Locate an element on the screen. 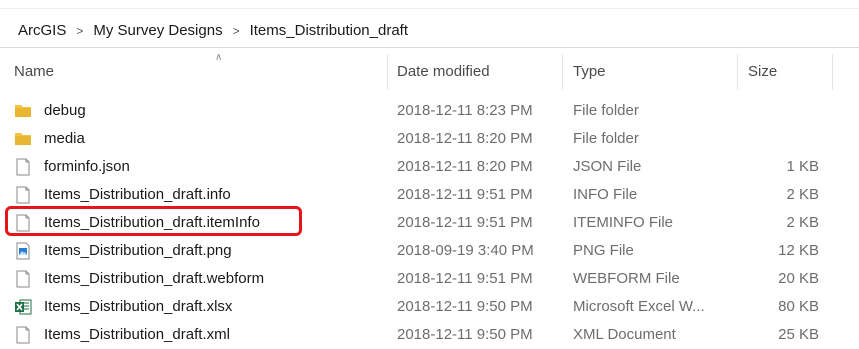 Image resolution: width=859 pixels, height=349 pixels. breadcrumb-item-items-distribution-draft: Items_Distribution_draft is located at coordinates (329, 30).